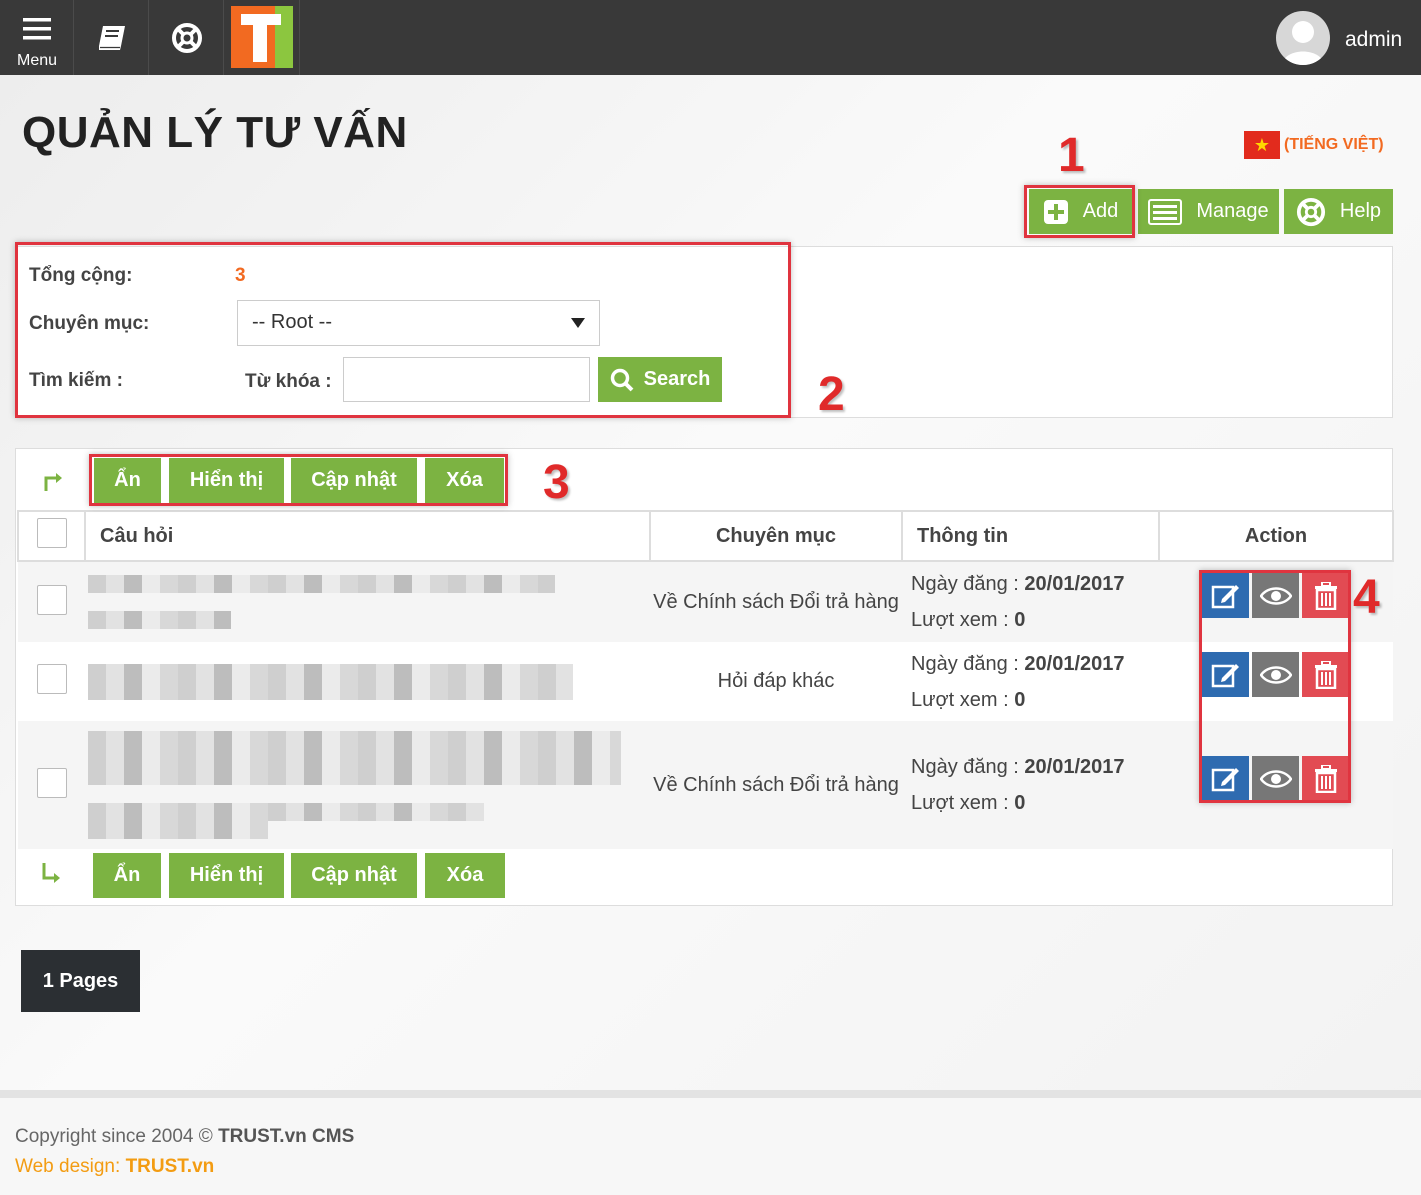  What do you see at coordinates (1100, 211) in the screenshot?
I see `add-label: Add` at bounding box center [1100, 211].